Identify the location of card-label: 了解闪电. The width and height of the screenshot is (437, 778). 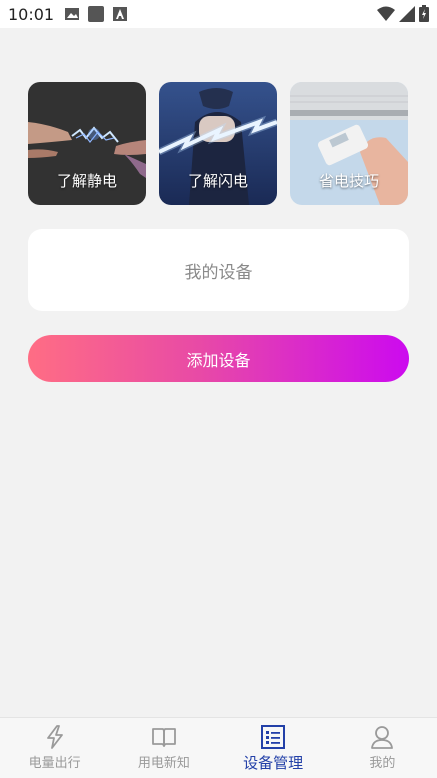
(217, 181).